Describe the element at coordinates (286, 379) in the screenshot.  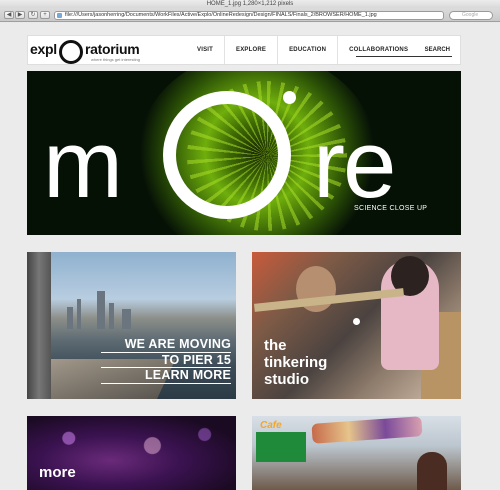
I see `tinkering-line-3: studio` at that location.